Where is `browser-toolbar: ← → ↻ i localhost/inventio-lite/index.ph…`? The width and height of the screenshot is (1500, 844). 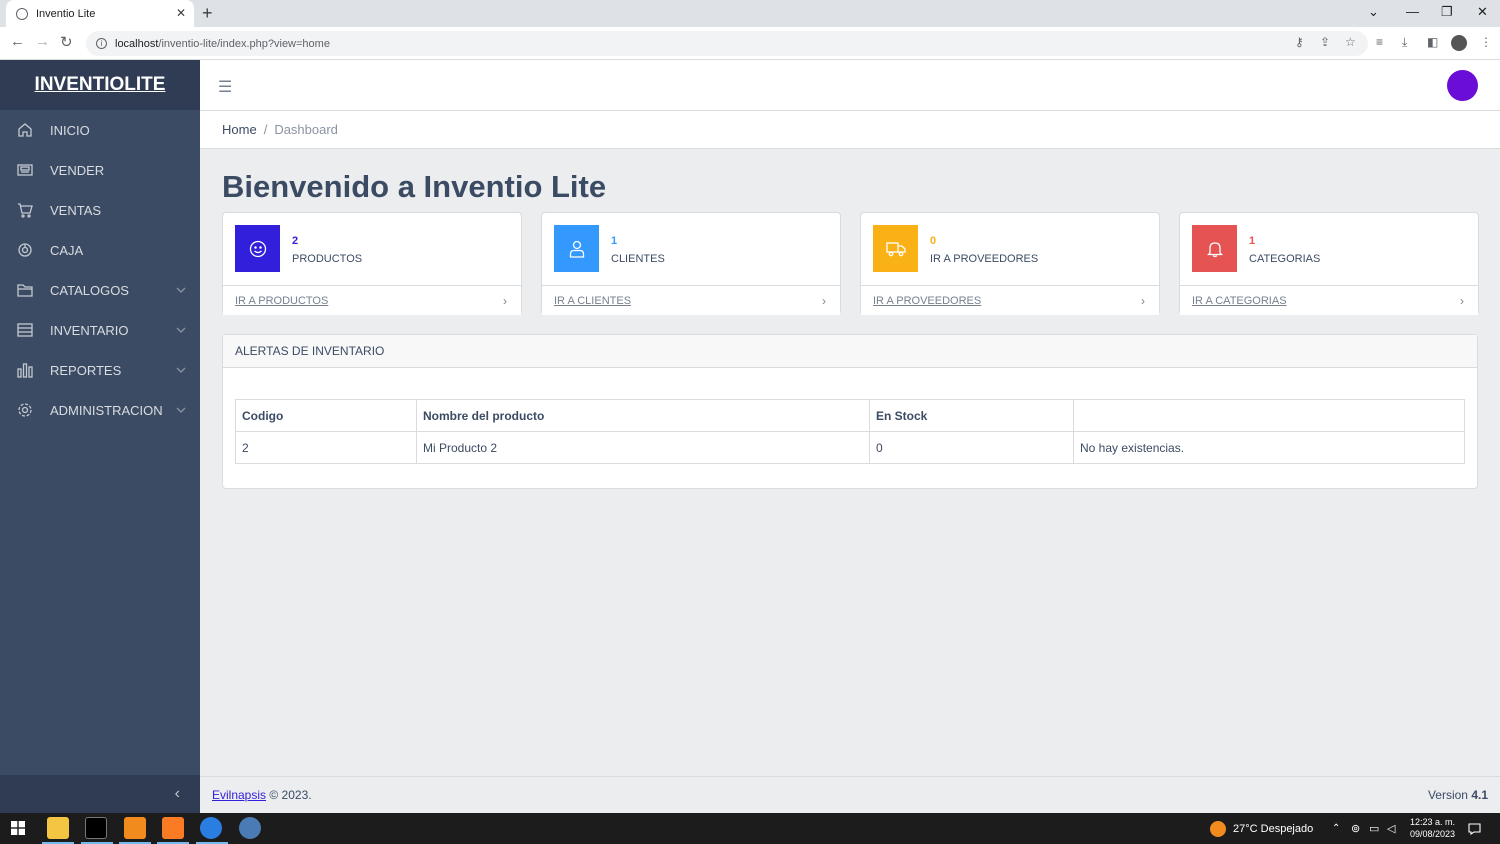
browser-toolbar: ← → ↻ i localhost/inventio-lite/index.ph… is located at coordinates (750, 43).